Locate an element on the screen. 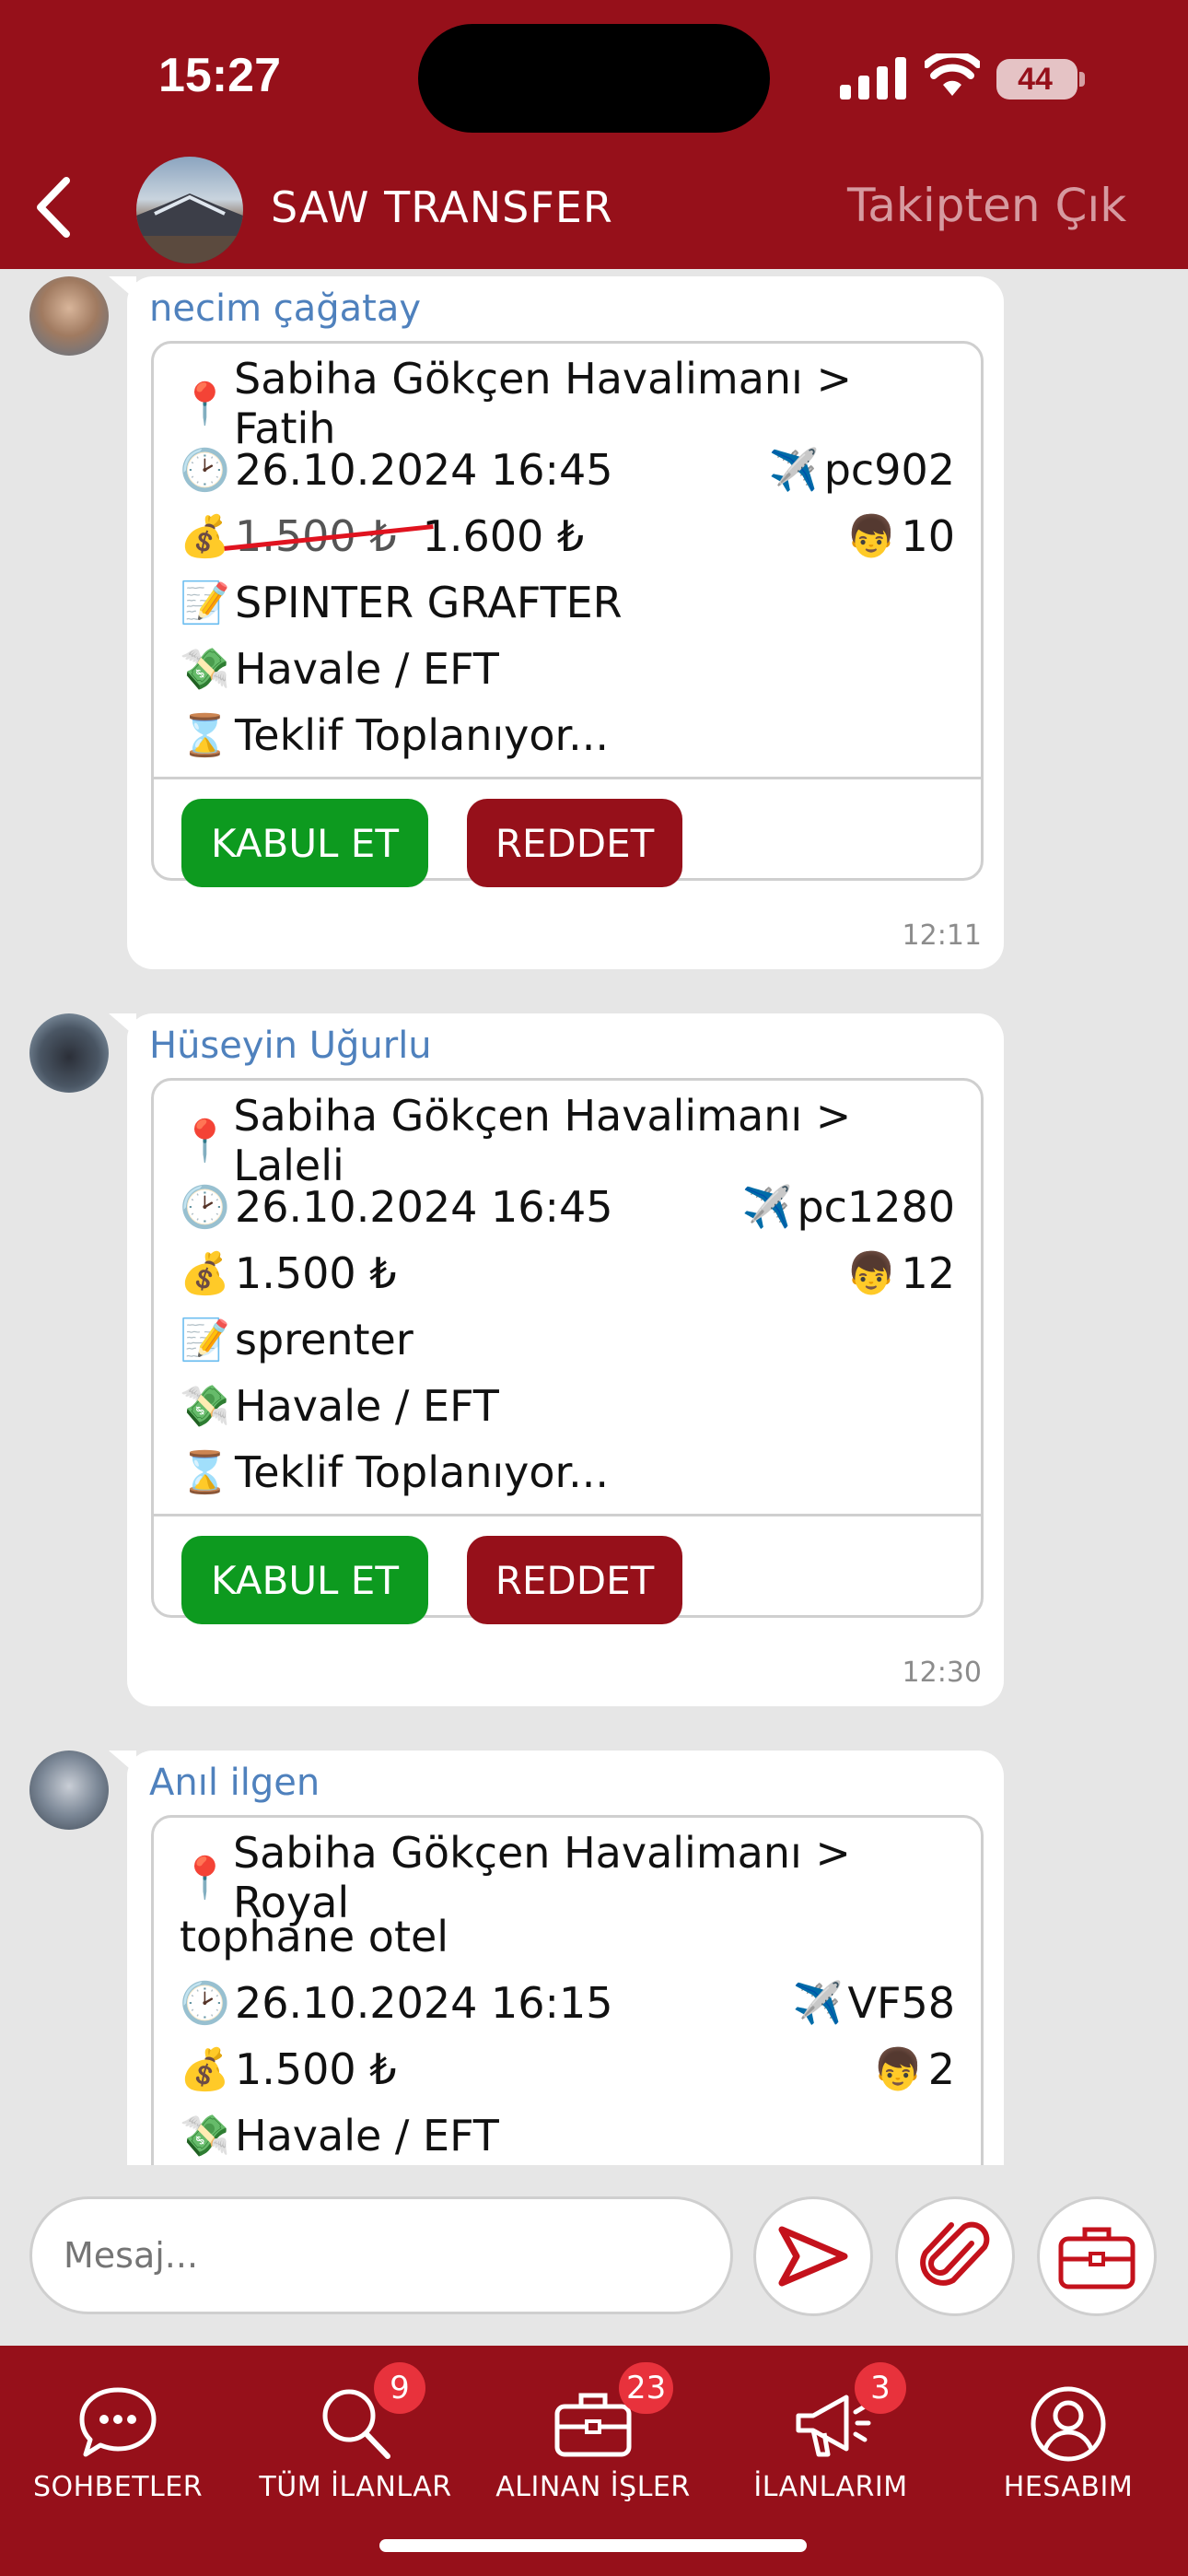 The image size is (1188, 2576). message-composer is located at coordinates (594, 2255).